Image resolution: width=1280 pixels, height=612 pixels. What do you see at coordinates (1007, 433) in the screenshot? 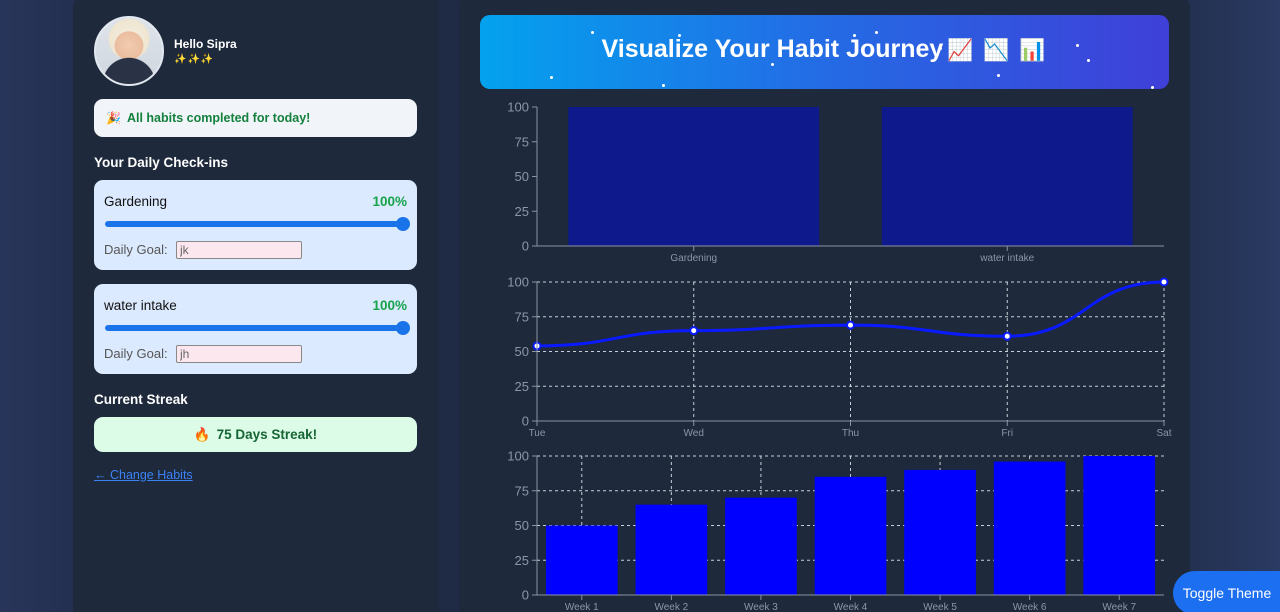
I see `x-tick-label: Fri` at bounding box center [1007, 433].